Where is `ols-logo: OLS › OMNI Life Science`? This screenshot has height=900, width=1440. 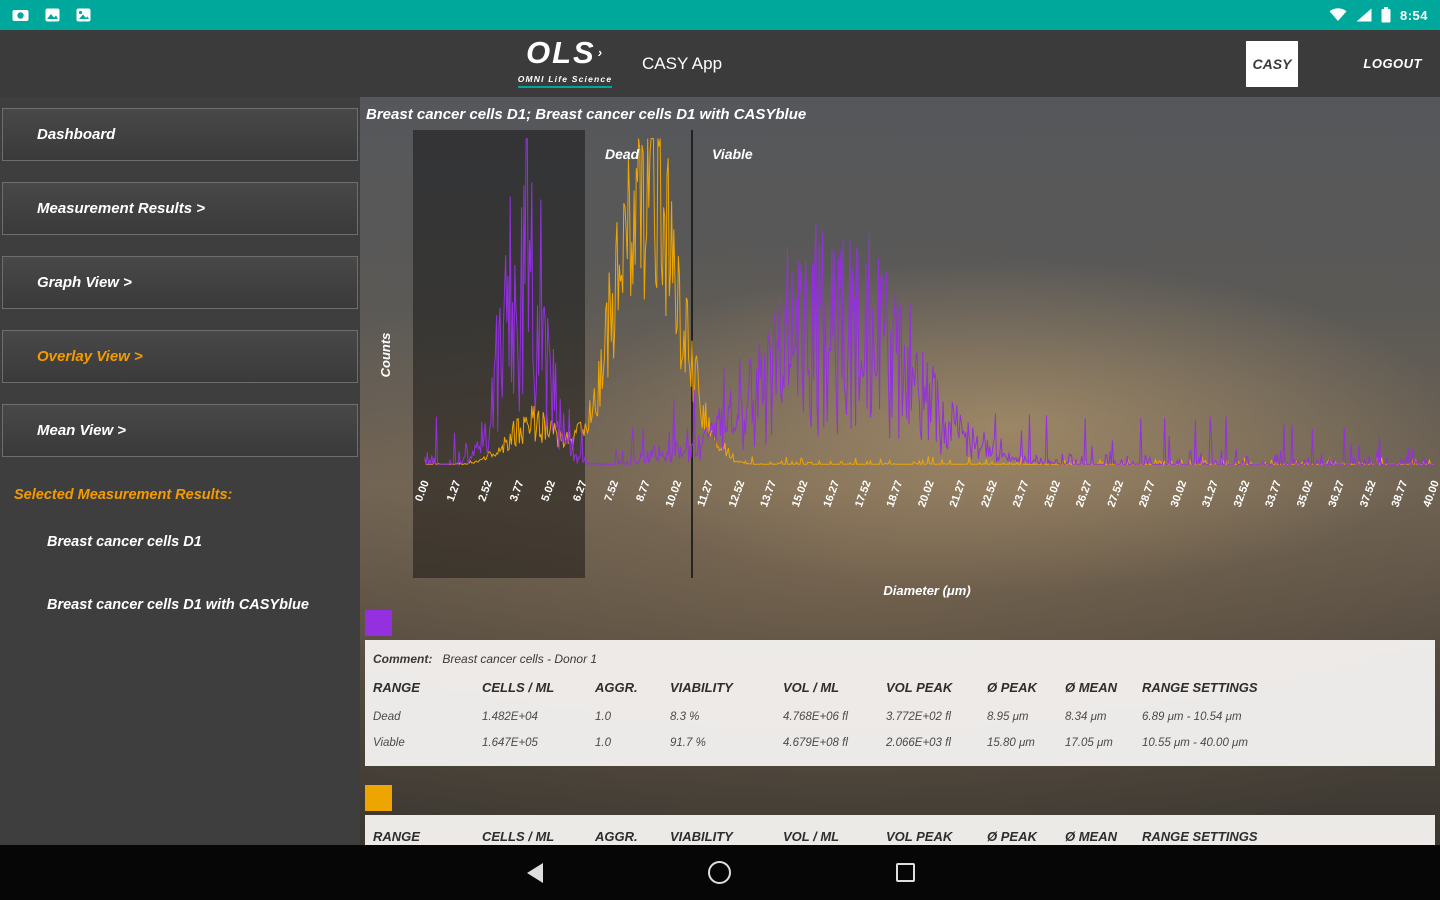
ols-logo: OLS › OMNI Life Science is located at coordinates (565, 62).